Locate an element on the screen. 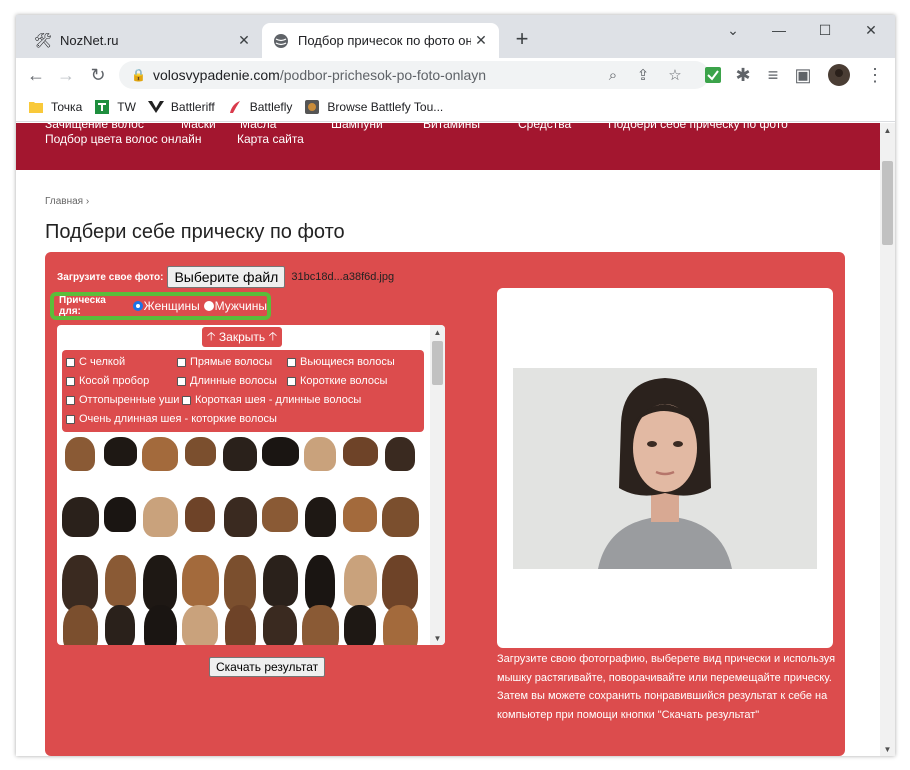 This screenshot has width=910, height=770. filter-side-part: Косой пробор is located at coordinates (107, 381).